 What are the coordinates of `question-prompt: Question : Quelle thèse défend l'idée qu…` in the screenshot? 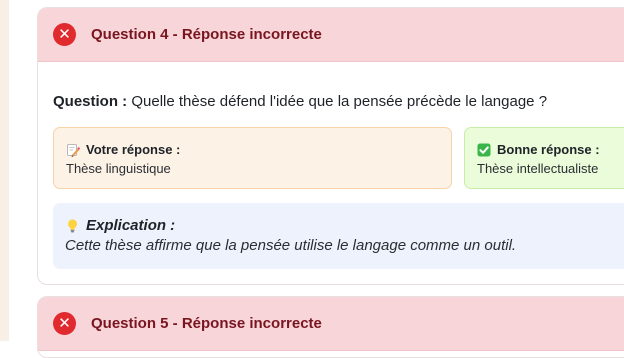 It's located at (300, 101).